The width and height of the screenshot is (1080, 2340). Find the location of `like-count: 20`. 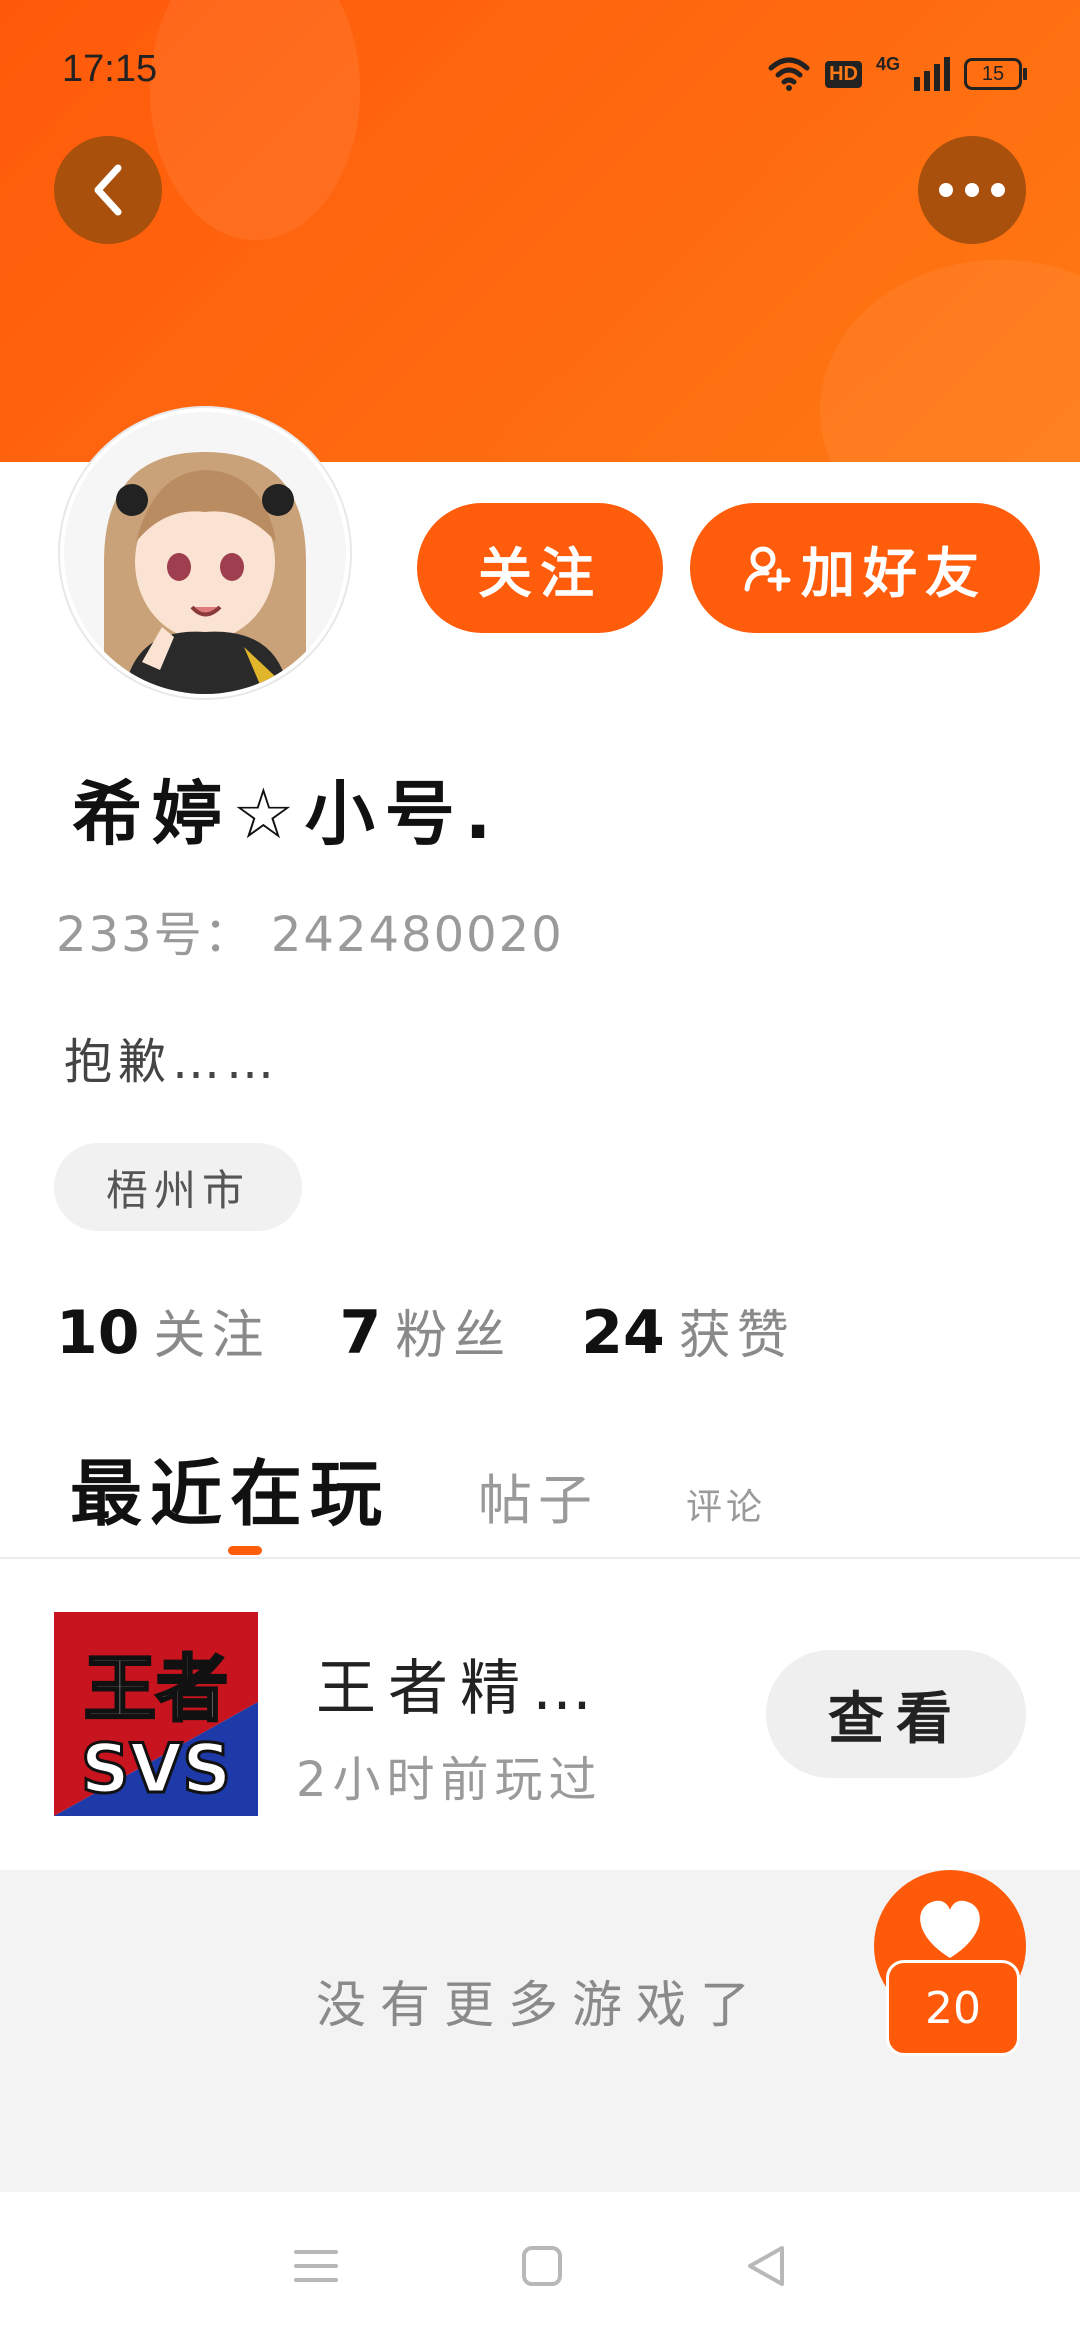

like-count: 20 is located at coordinates (953, 2008).